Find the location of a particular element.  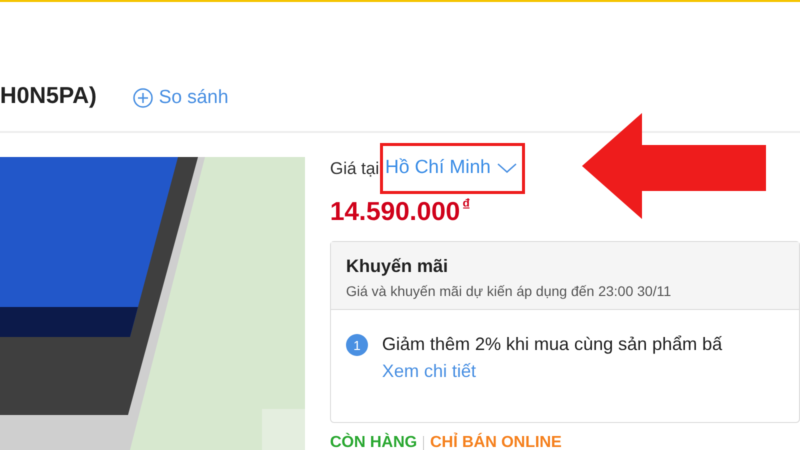

compare-link: So sánh is located at coordinates (180, 98).